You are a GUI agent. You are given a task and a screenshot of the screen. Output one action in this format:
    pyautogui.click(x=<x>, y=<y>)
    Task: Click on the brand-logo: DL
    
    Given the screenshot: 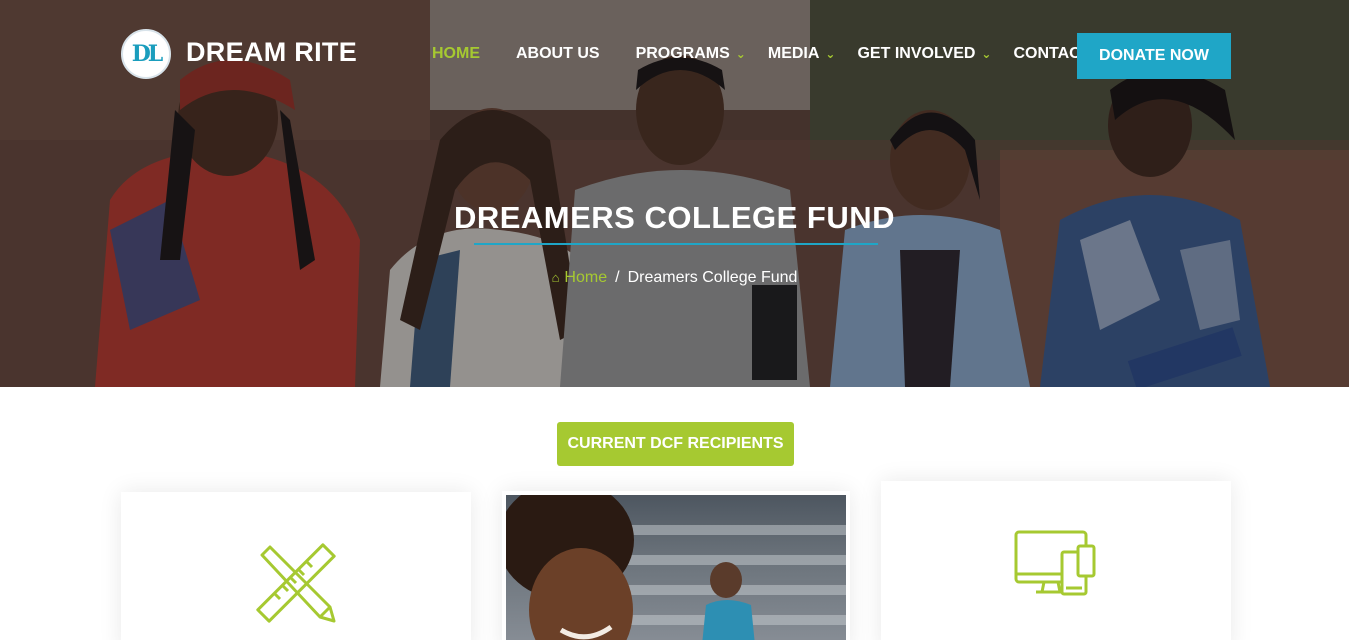 What is the action you would take?
    pyautogui.click(x=146, y=54)
    